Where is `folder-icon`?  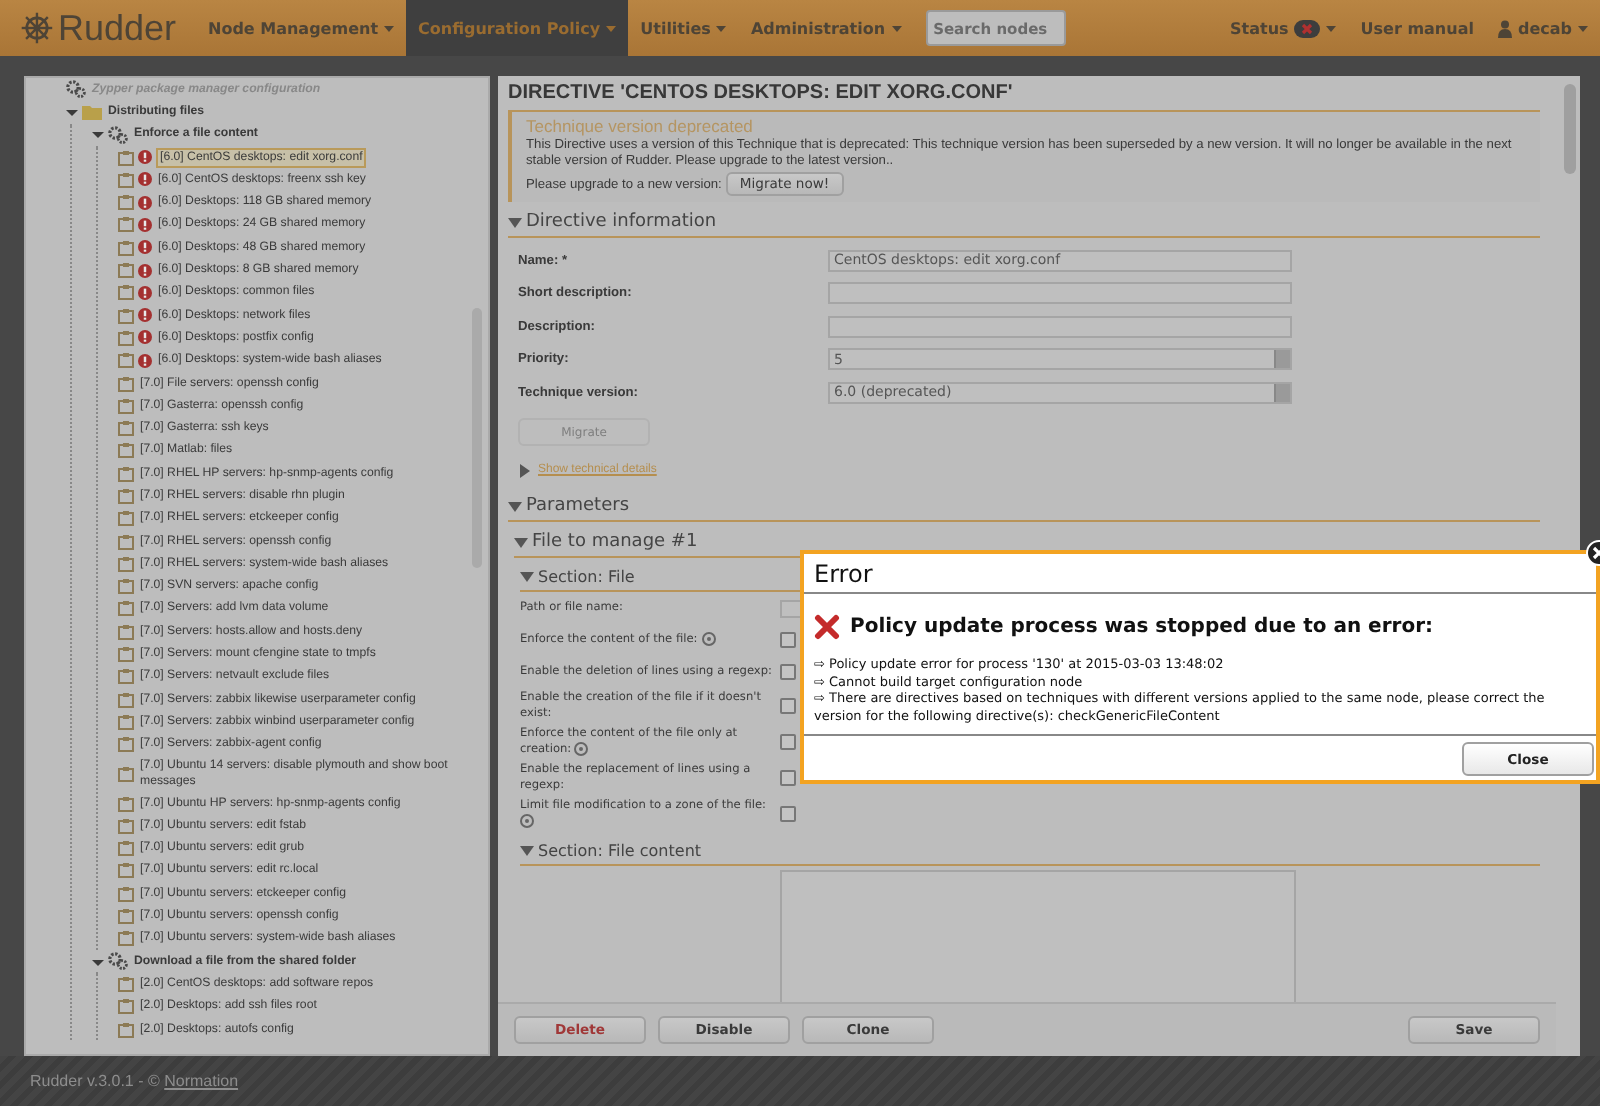 folder-icon is located at coordinates (92, 111).